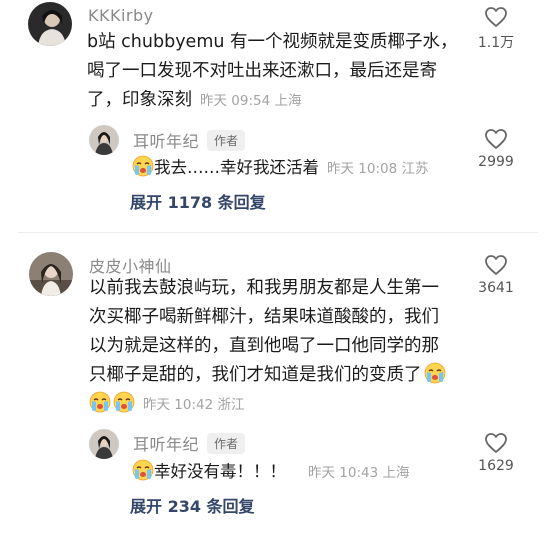 The height and width of the screenshot is (544, 556). I want to click on expand-replies-link: 展开 234 条回复, so click(192, 505).